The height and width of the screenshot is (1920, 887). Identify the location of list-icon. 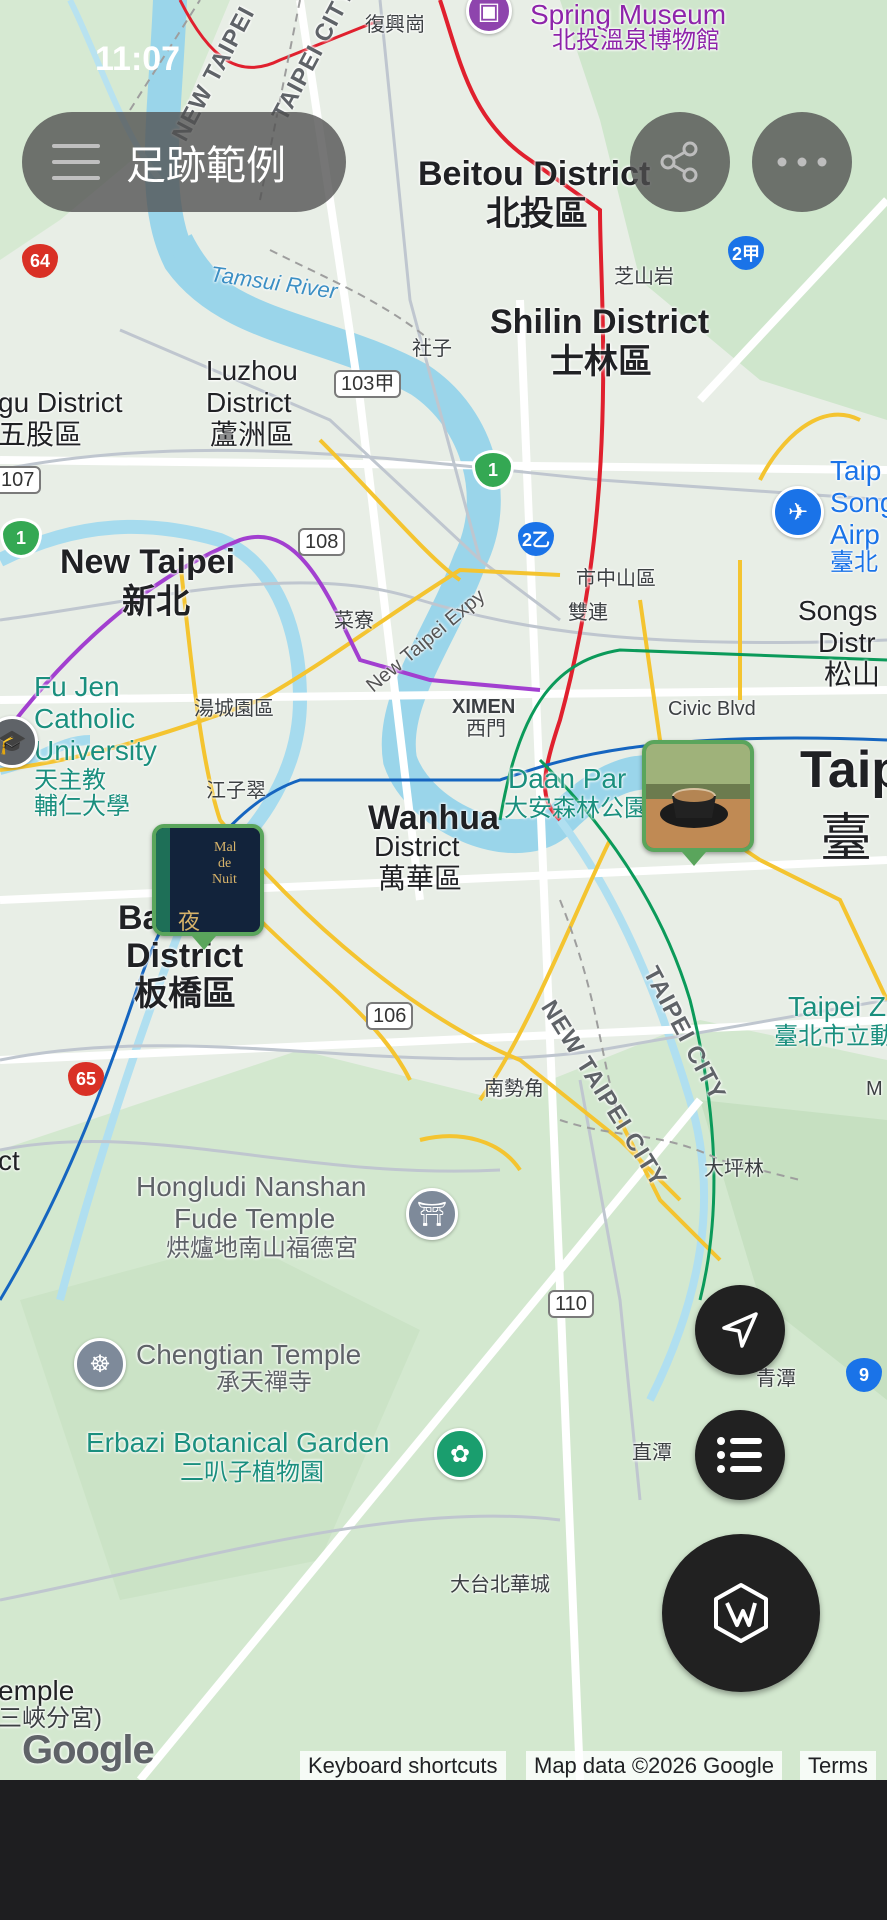
(739, 1455).